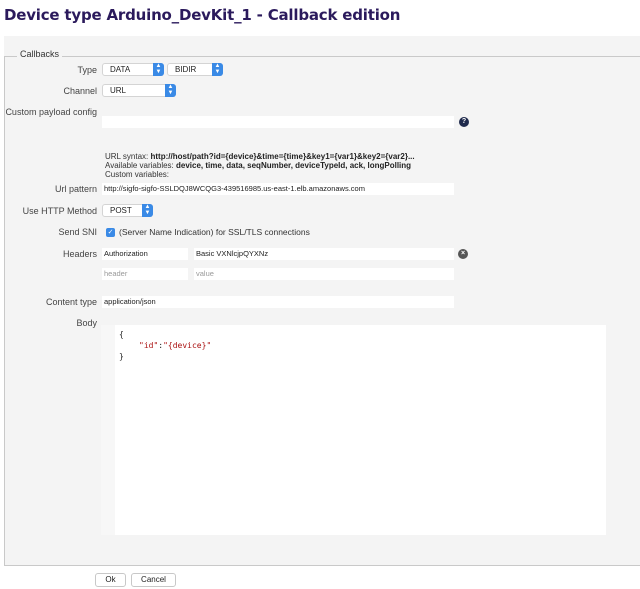  What do you see at coordinates (121, 334) in the screenshot?
I see `code-line: {` at bounding box center [121, 334].